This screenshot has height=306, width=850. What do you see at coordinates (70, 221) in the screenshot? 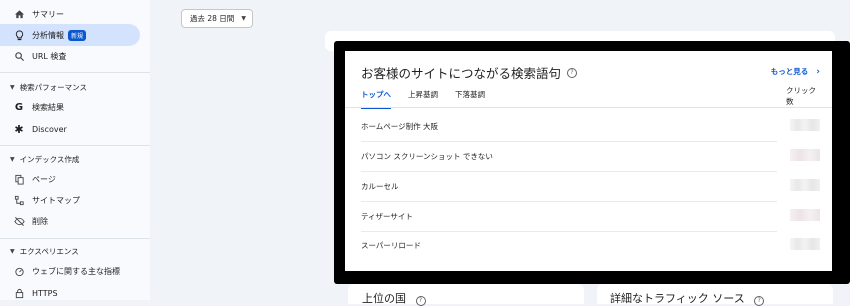
I see `sidebar-item-removals: 削除` at bounding box center [70, 221].